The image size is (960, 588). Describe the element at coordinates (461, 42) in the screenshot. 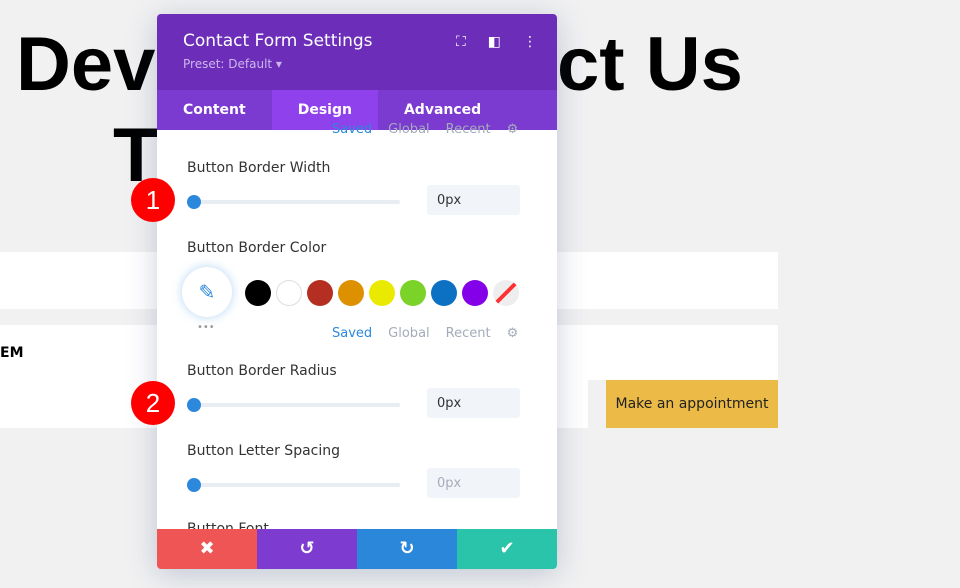

I see `fullscreen-icon: ⛶` at that location.